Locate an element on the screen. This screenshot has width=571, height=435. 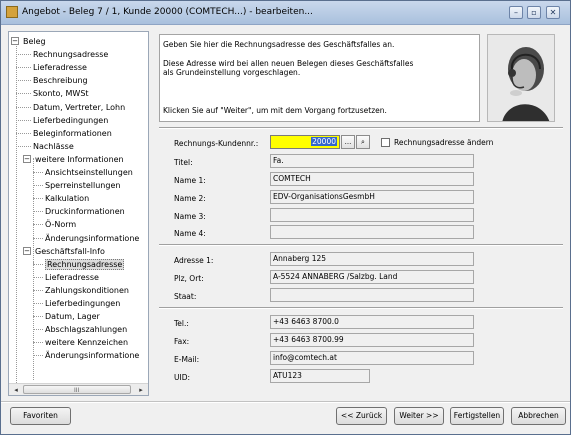
plzort-field: A-5524 ANNABERG /Salzbg. Land is located at coordinates (372, 277).